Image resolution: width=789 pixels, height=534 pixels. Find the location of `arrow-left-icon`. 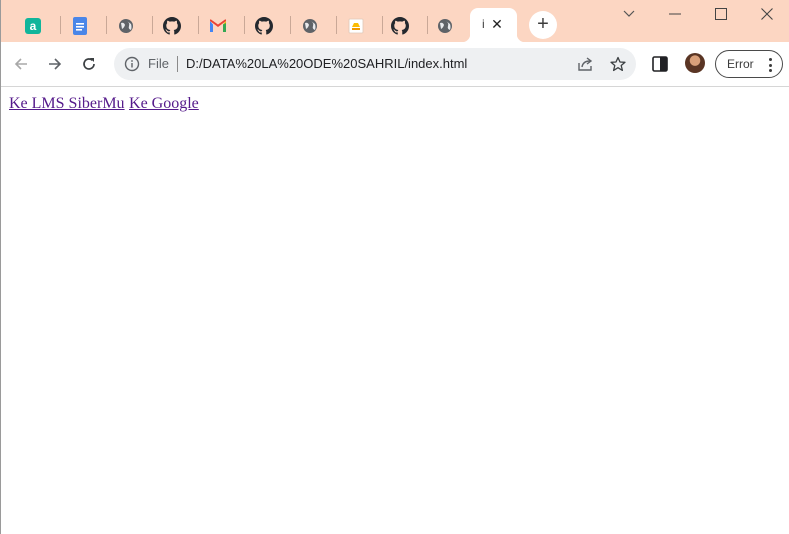

arrow-left-icon is located at coordinates (20, 64).